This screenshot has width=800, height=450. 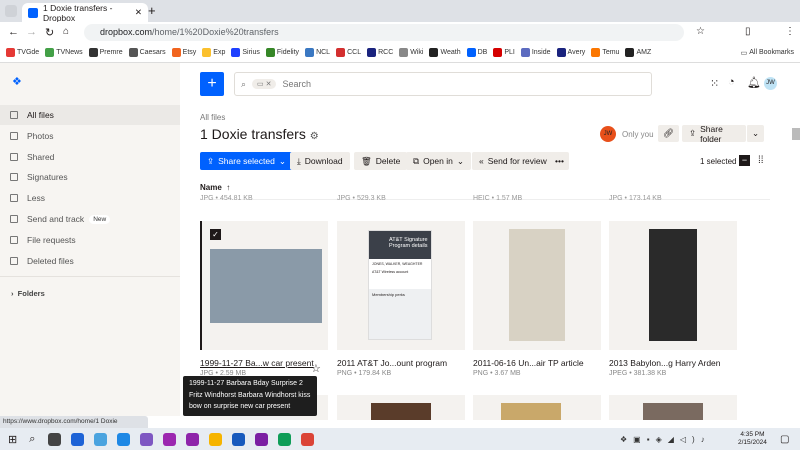 What do you see at coordinates (11, 11) in the screenshot?
I see `tab-search-button` at bounding box center [11, 11].